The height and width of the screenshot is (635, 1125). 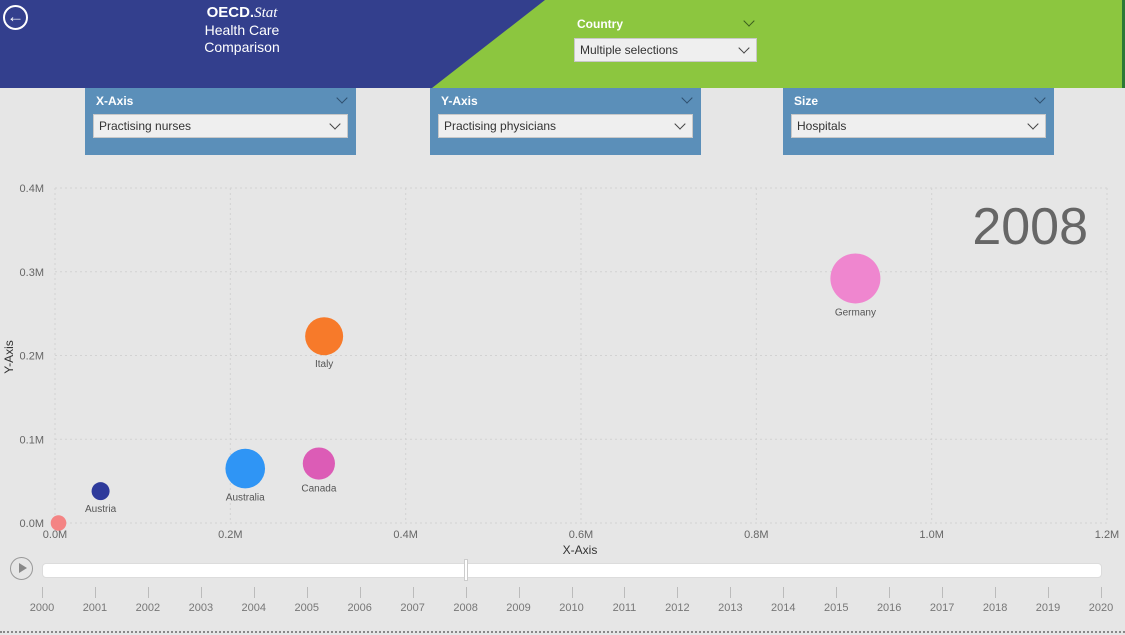 I want to click on x-axis-slicer-title: X-Axis, so click(x=115, y=101).